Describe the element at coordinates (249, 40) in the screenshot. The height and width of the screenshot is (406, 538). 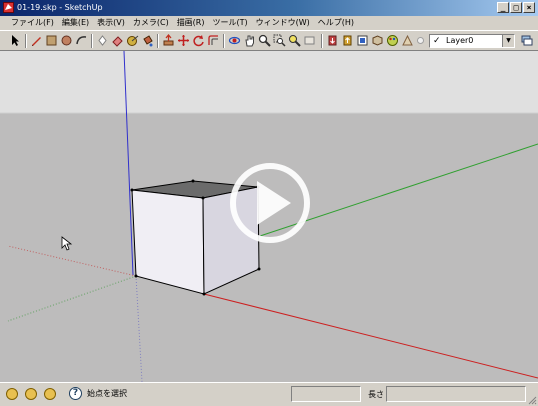
I see `pan-icon` at that location.